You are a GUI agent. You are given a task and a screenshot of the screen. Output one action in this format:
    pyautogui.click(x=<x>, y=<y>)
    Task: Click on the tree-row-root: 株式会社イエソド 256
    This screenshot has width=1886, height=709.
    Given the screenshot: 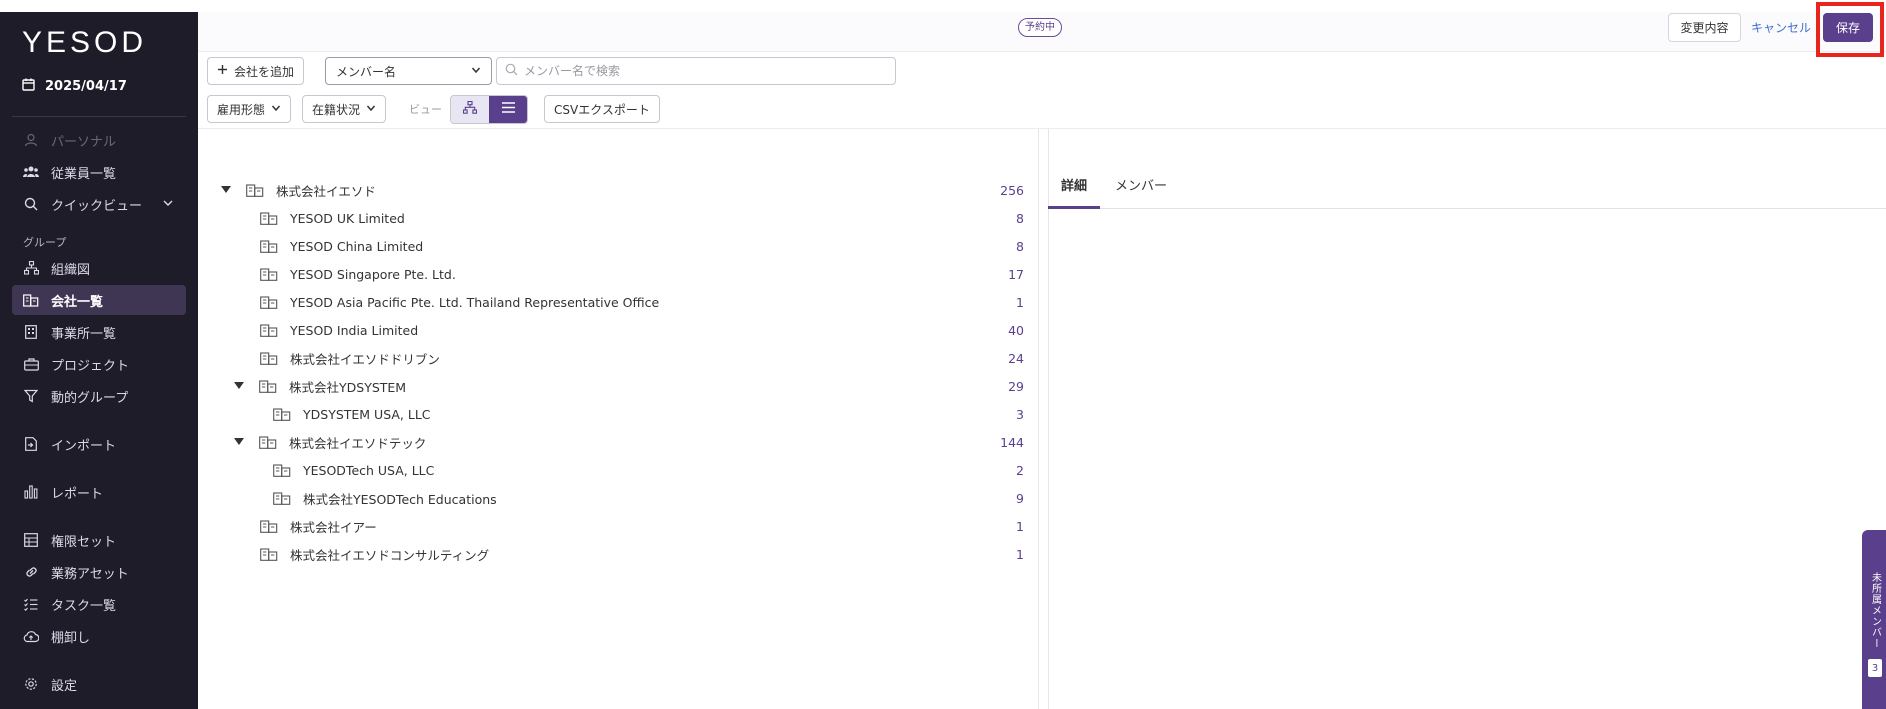 What is the action you would take?
    pyautogui.click(x=622, y=190)
    